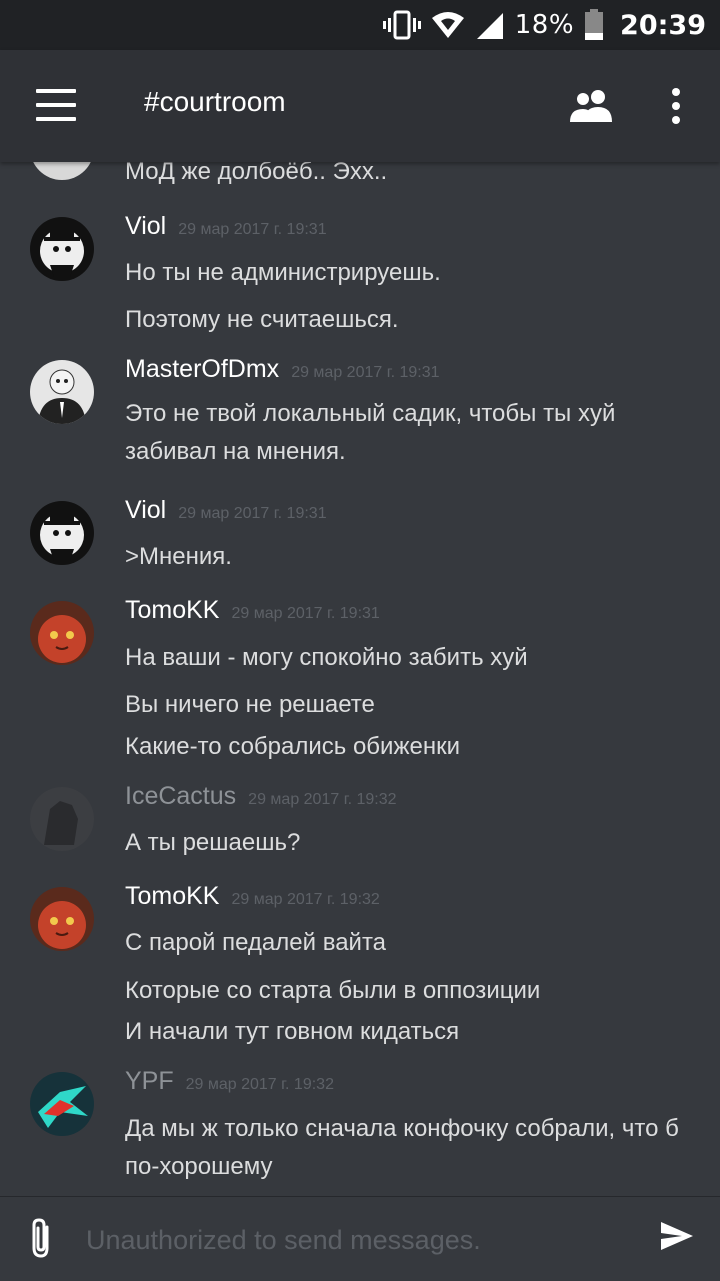  I want to click on message-text: МоД же долбоёб.. Эхх.., so click(256, 173).